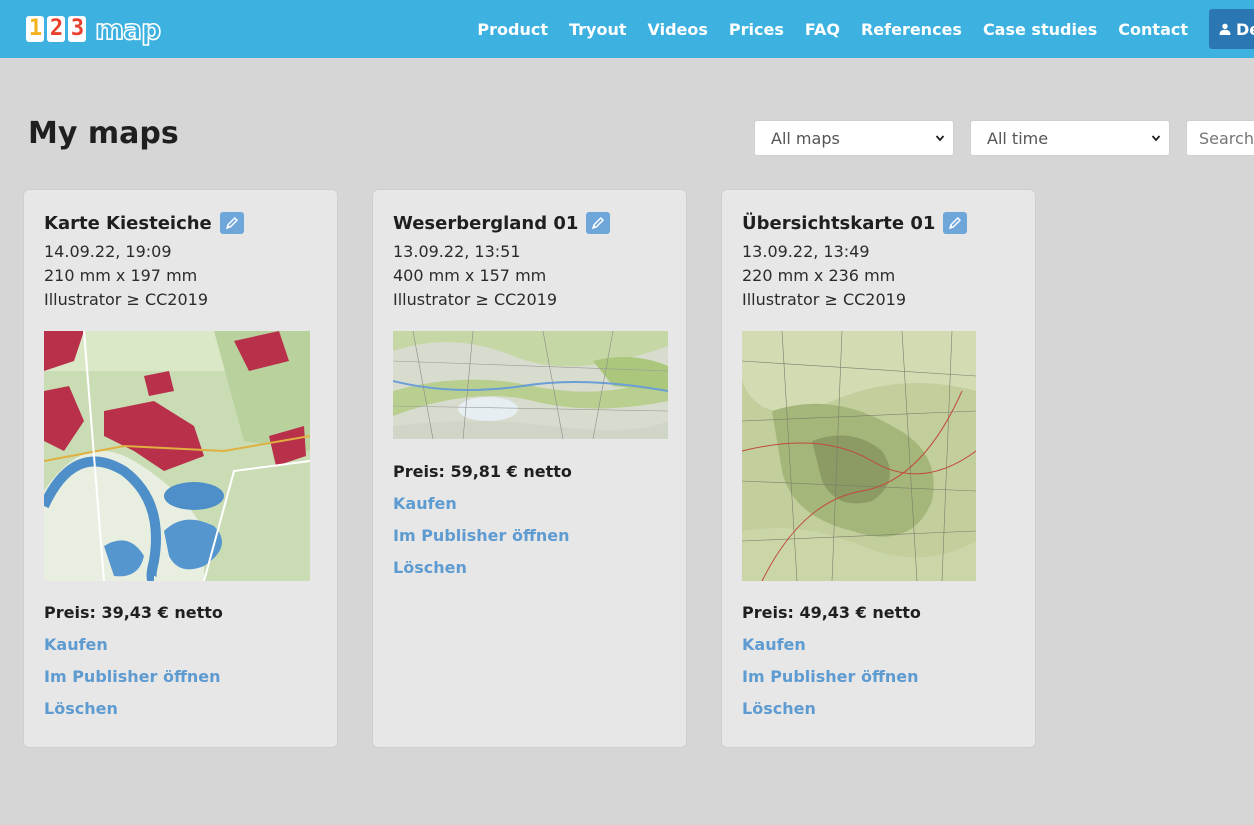 The width and height of the screenshot is (1254, 825). Describe the element at coordinates (457, 251) in the screenshot. I see `map-date: 13.09.22, 13:51` at that location.